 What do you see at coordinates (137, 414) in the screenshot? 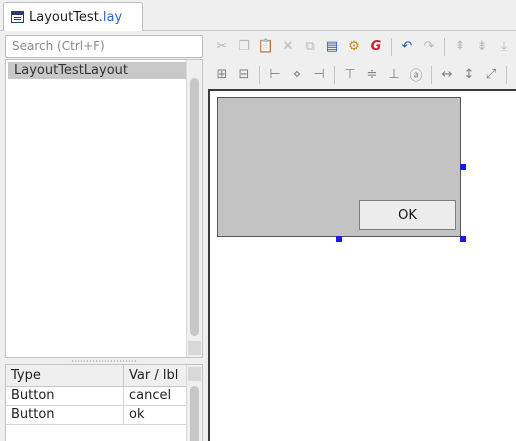
I see `table-cell-var: ok` at bounding box center [137, 414].